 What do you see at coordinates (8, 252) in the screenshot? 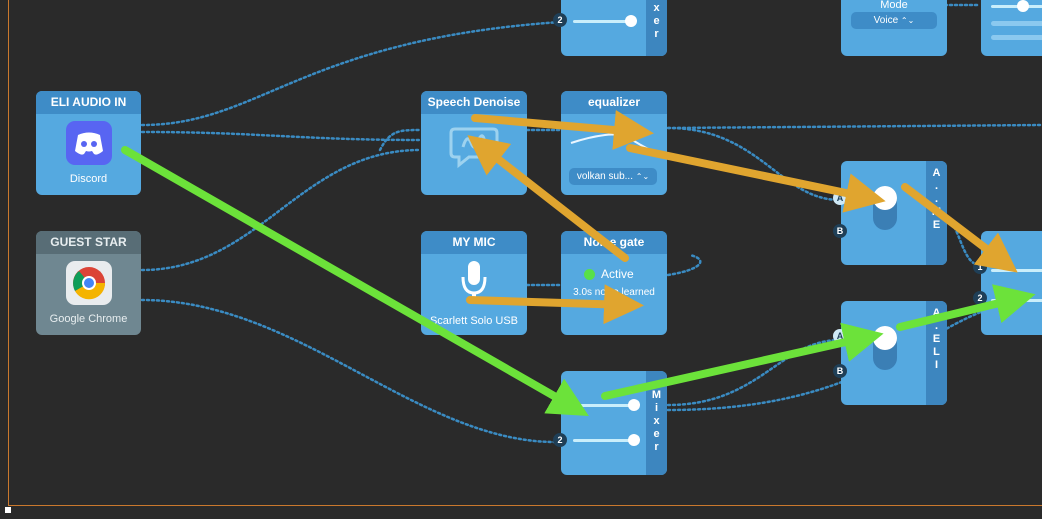
I see `canvas-border-left` at bounding box center [8, 252].